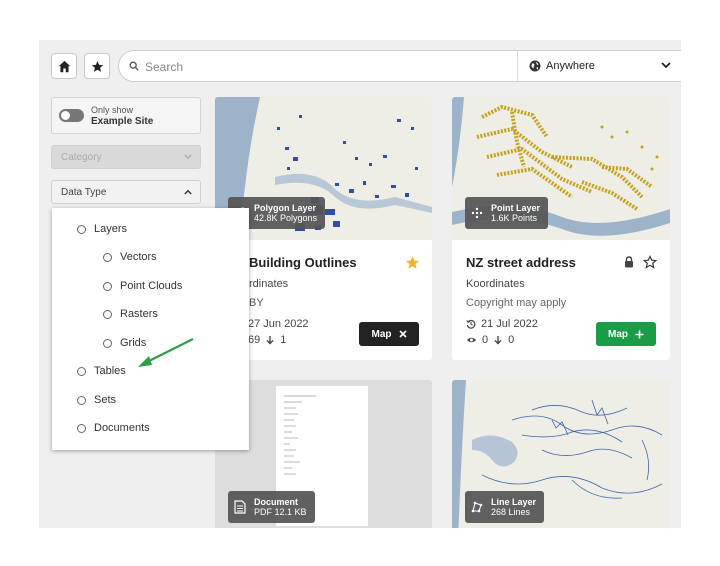  Describe the element at coordinates (402, 334) in the screenshot. I see `close-icon` at that location.